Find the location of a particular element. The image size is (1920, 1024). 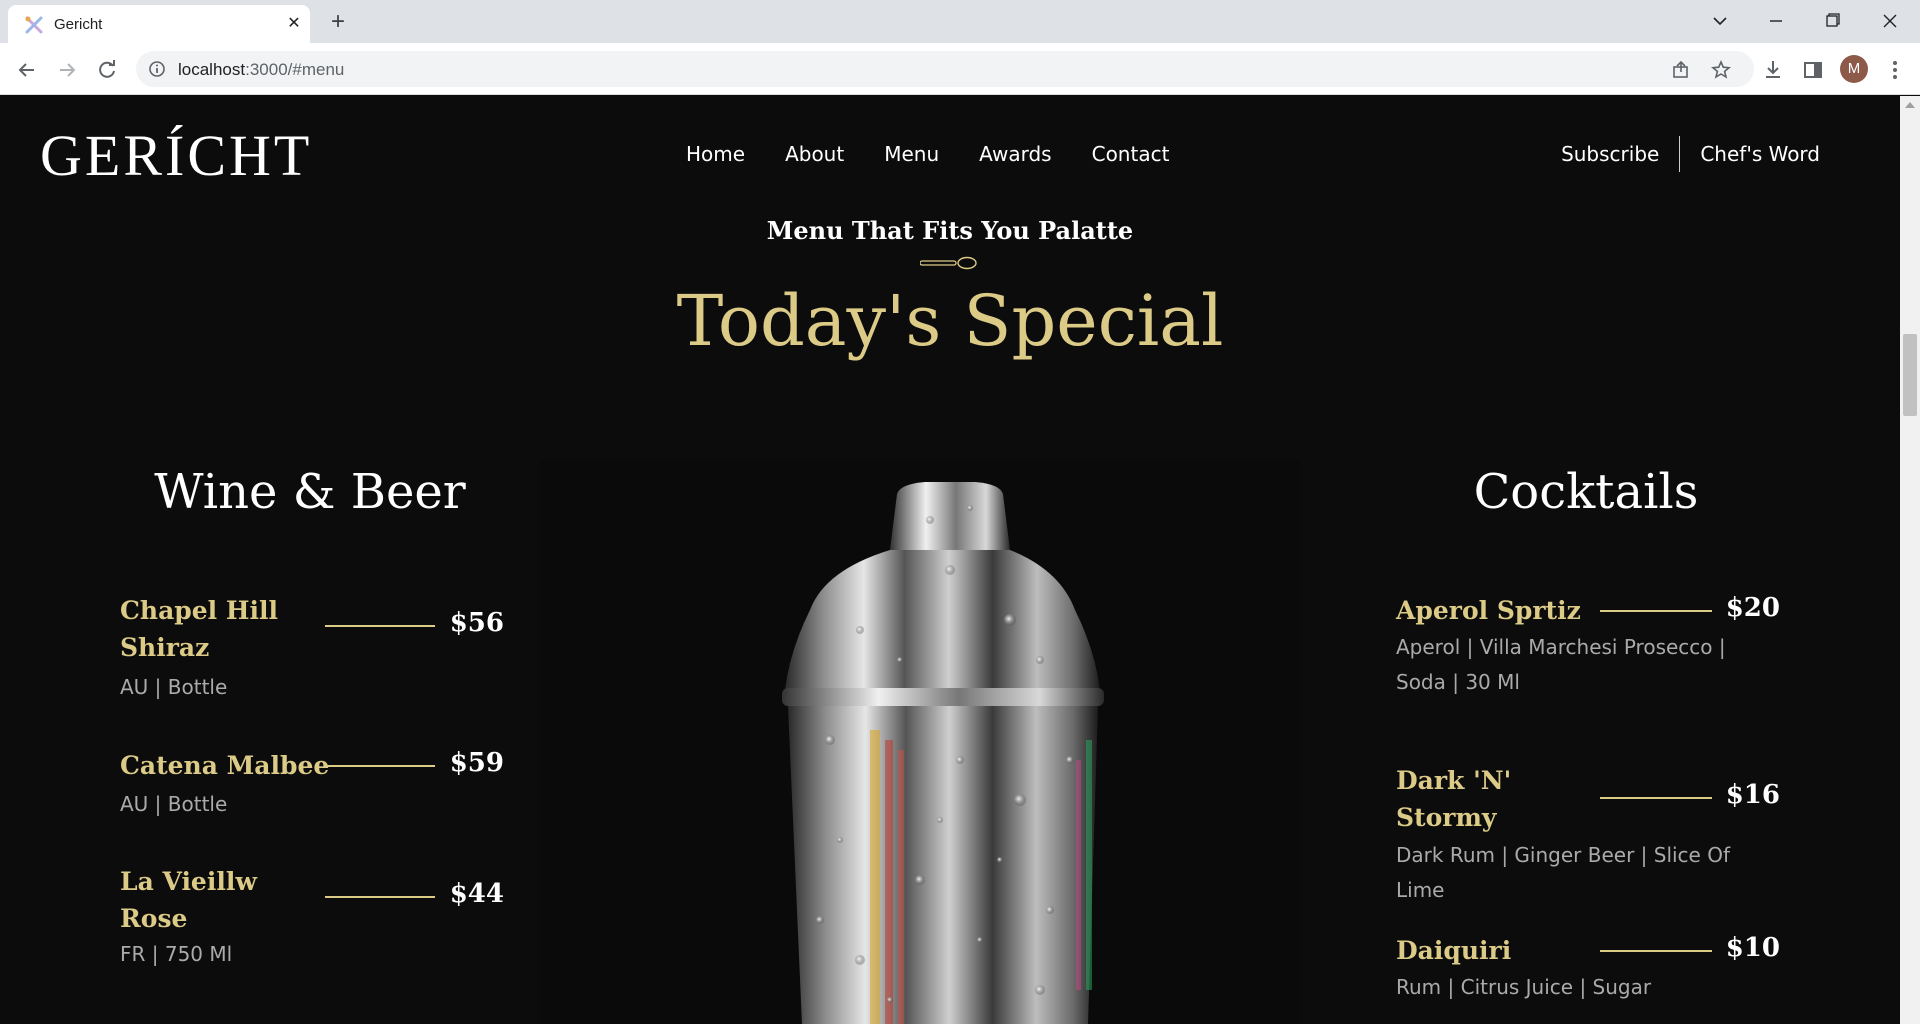

wine-item-price: $59 is located at coordinates (476, 763).